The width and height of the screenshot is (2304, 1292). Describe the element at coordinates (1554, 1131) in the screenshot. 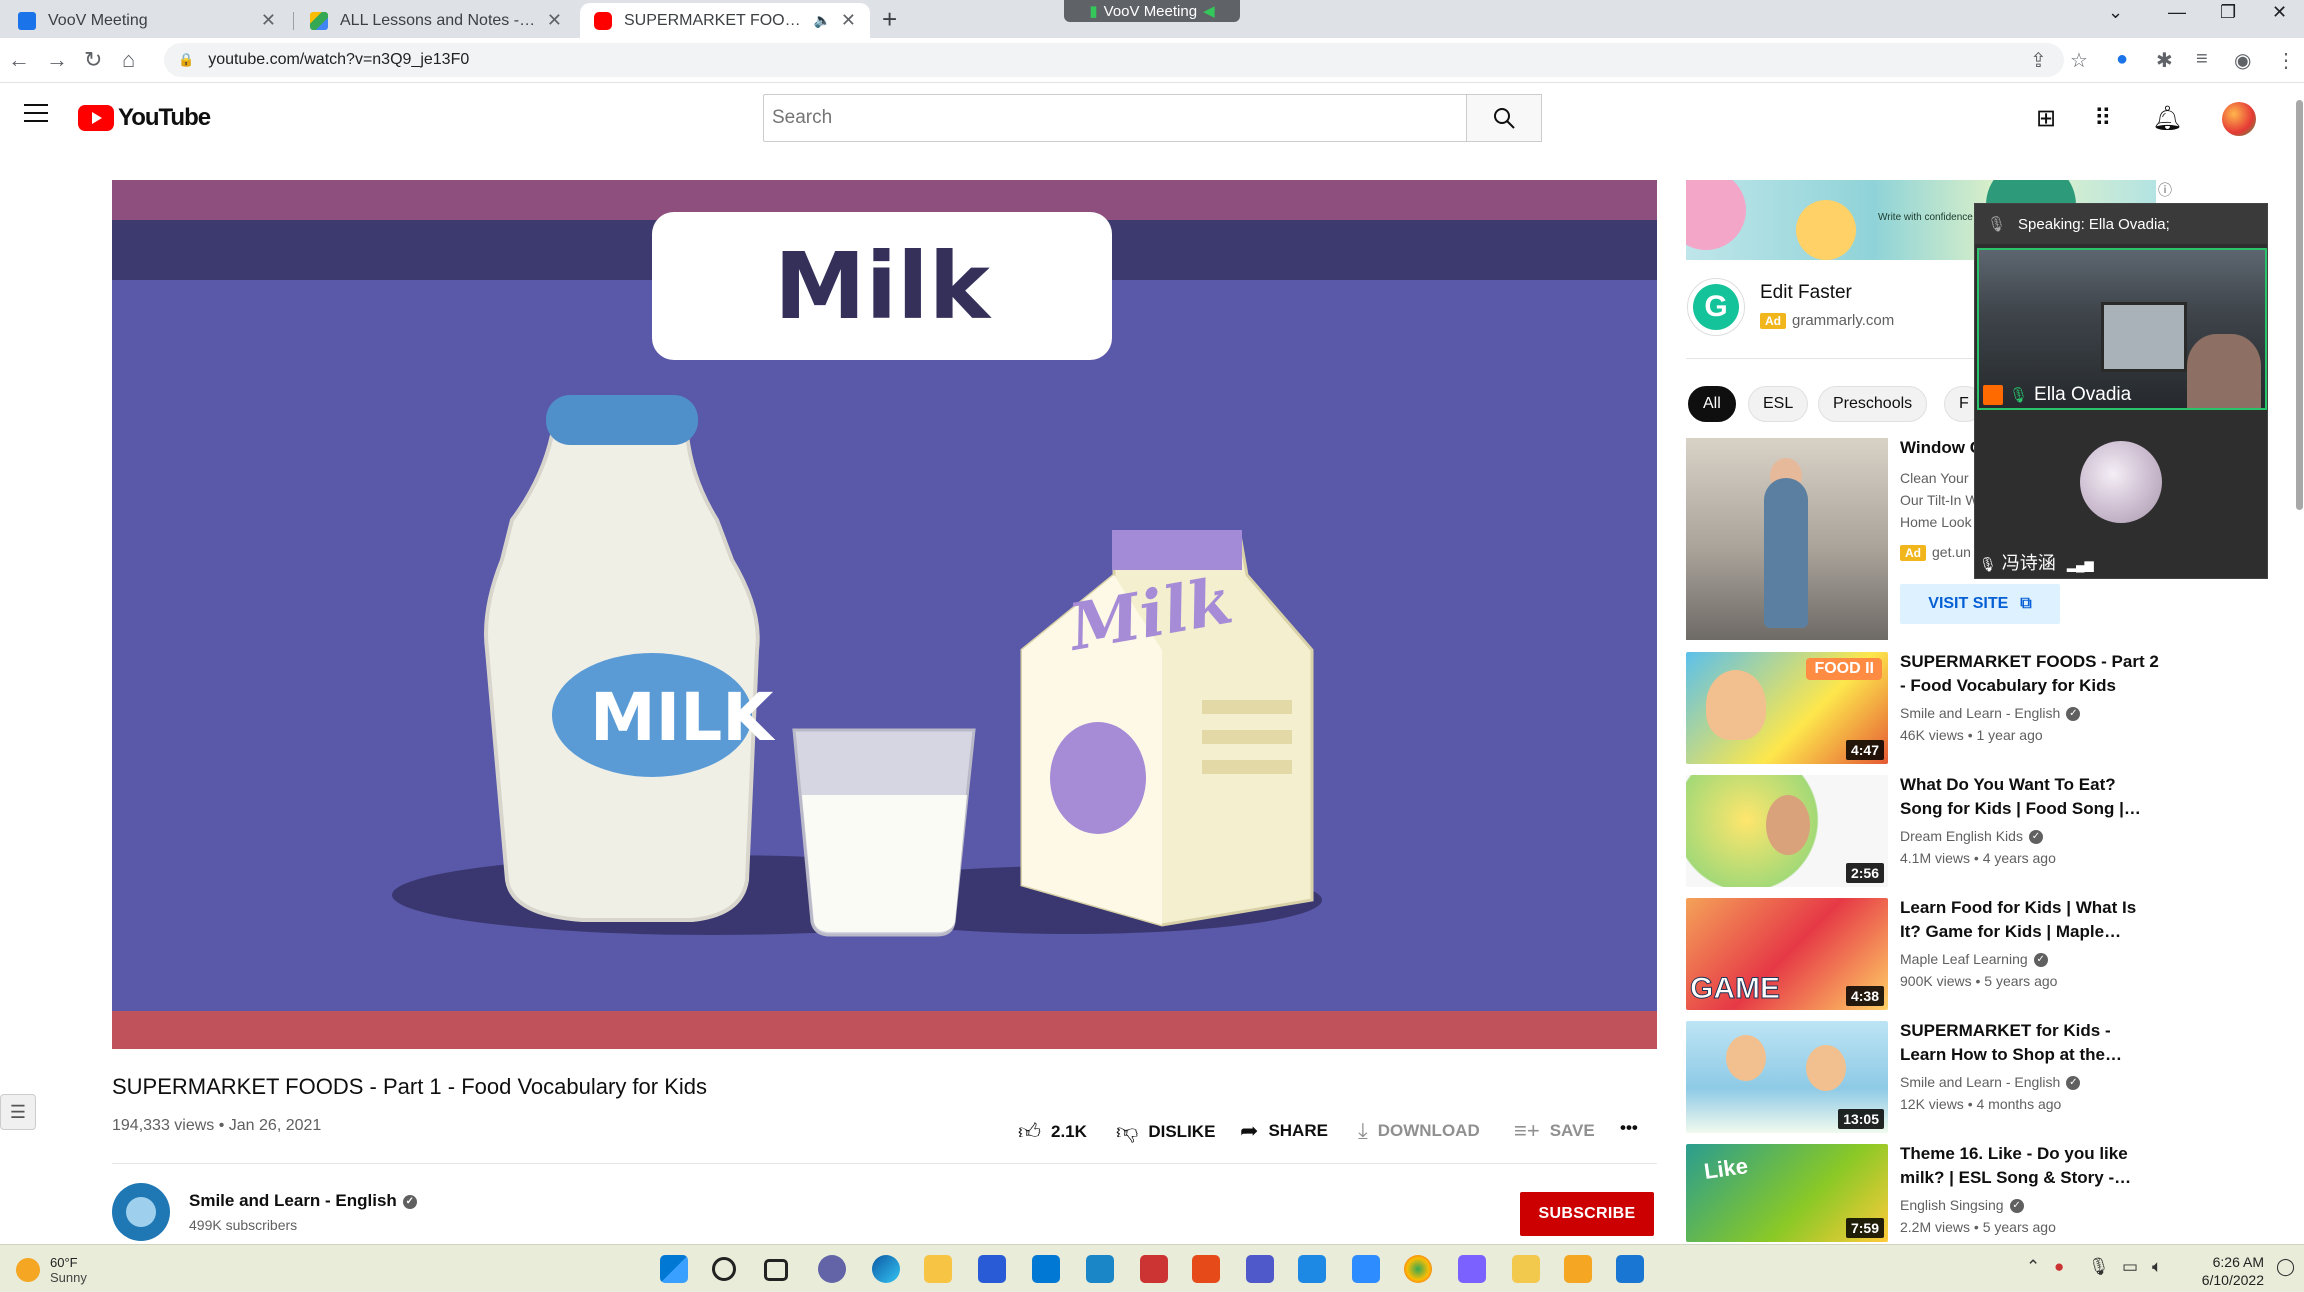

I see `save-button: ≡+ SAVE` at that location.